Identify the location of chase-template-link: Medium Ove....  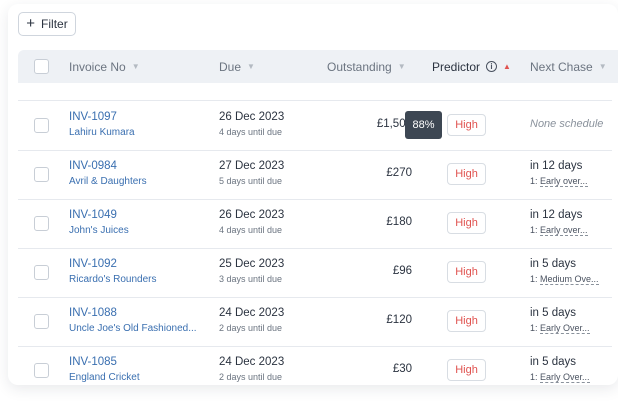
(569, 279).